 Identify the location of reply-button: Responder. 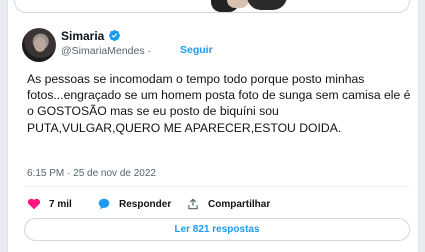
(134, 204).